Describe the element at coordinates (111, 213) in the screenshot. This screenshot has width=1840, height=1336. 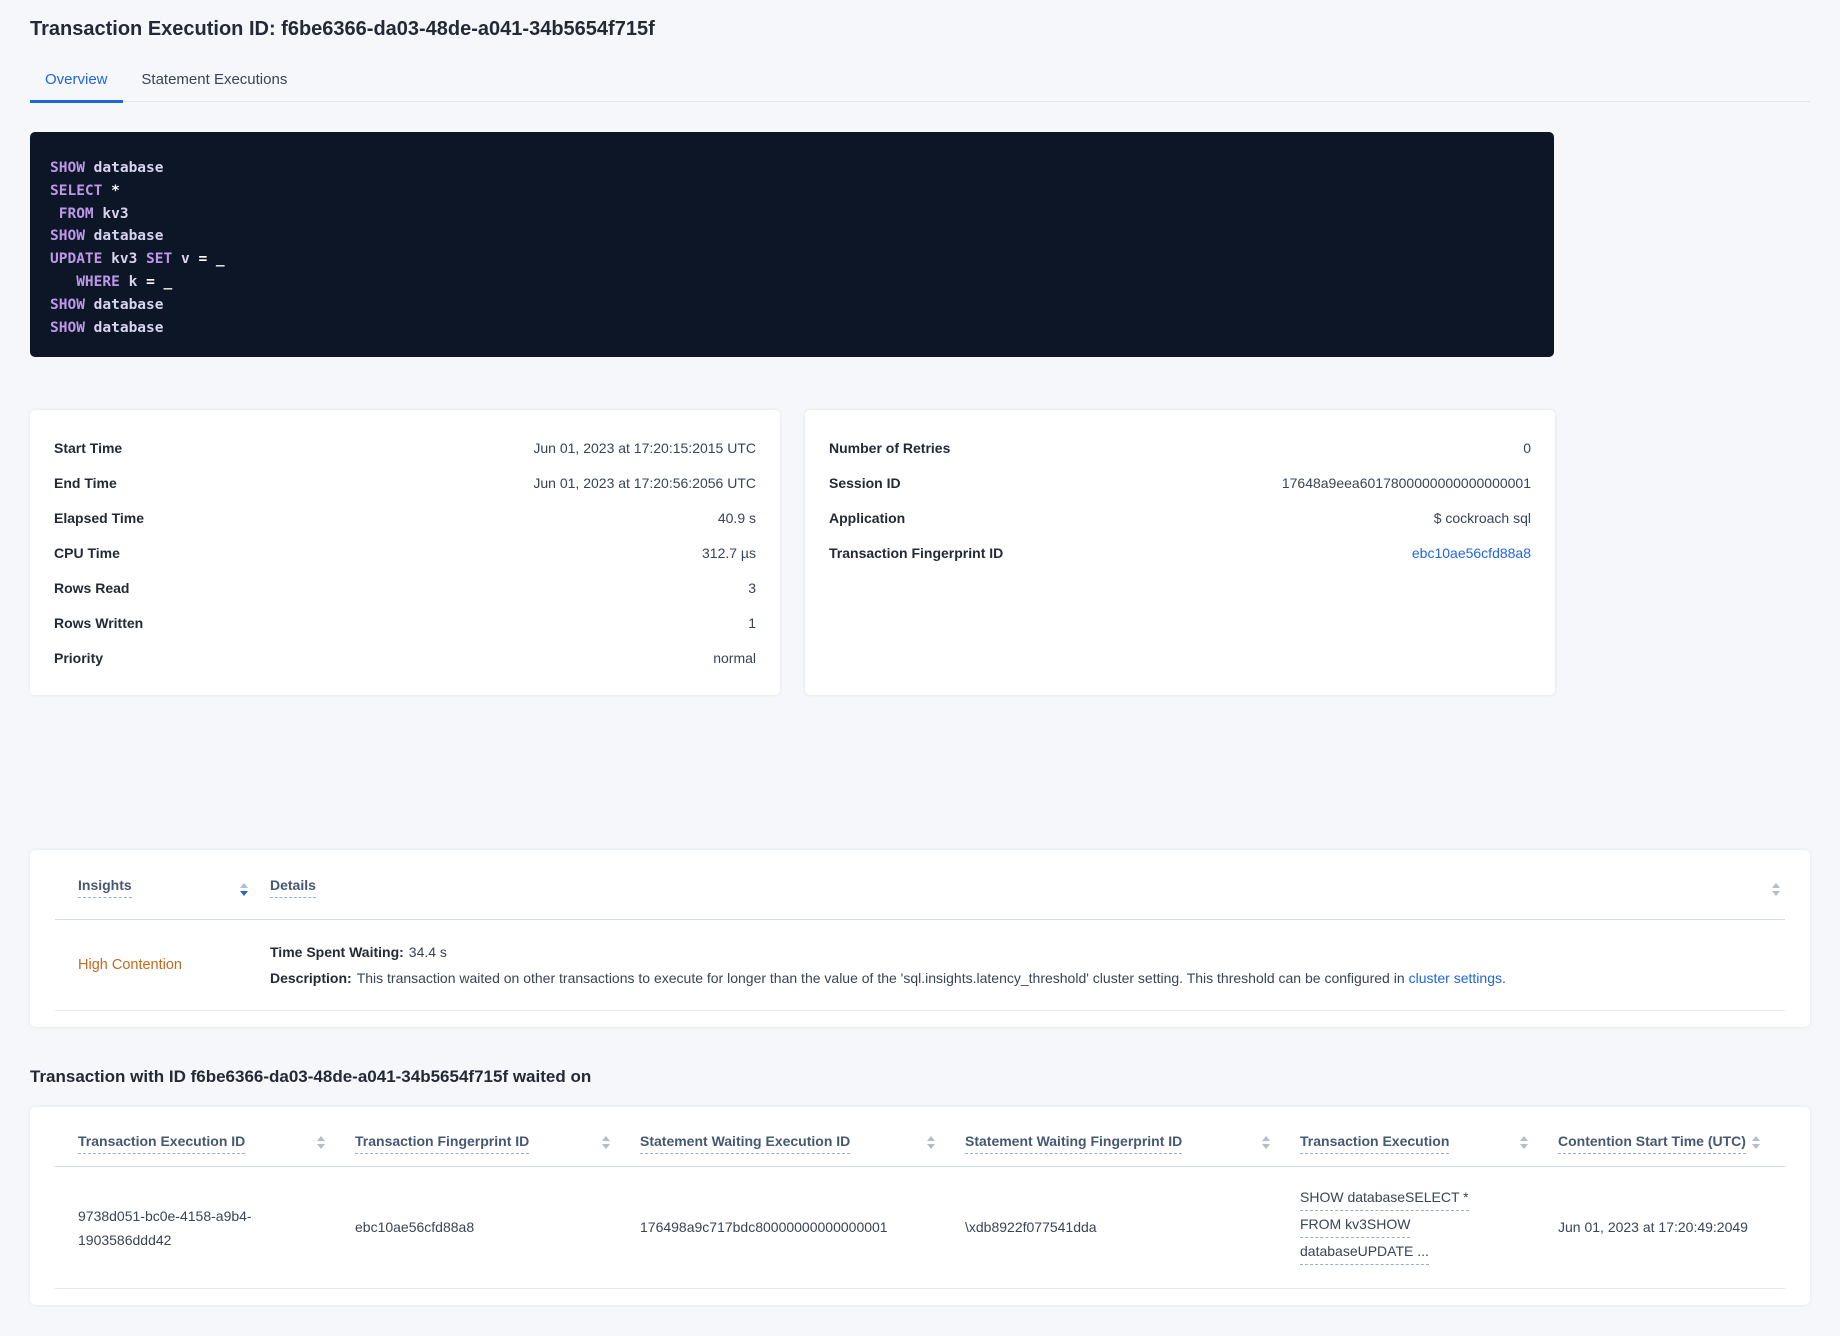
I see `sql-token: kv3` at that location.